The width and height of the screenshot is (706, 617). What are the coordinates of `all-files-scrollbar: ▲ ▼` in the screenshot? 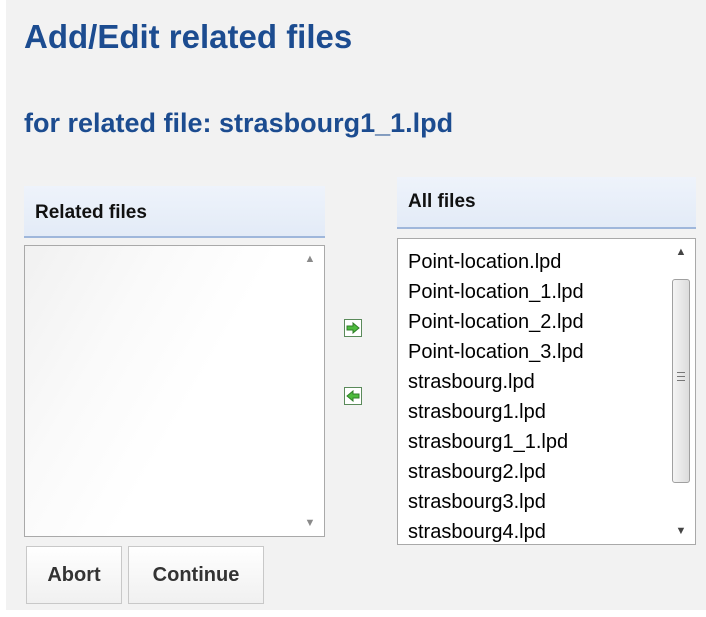 It's located at (681, 391).